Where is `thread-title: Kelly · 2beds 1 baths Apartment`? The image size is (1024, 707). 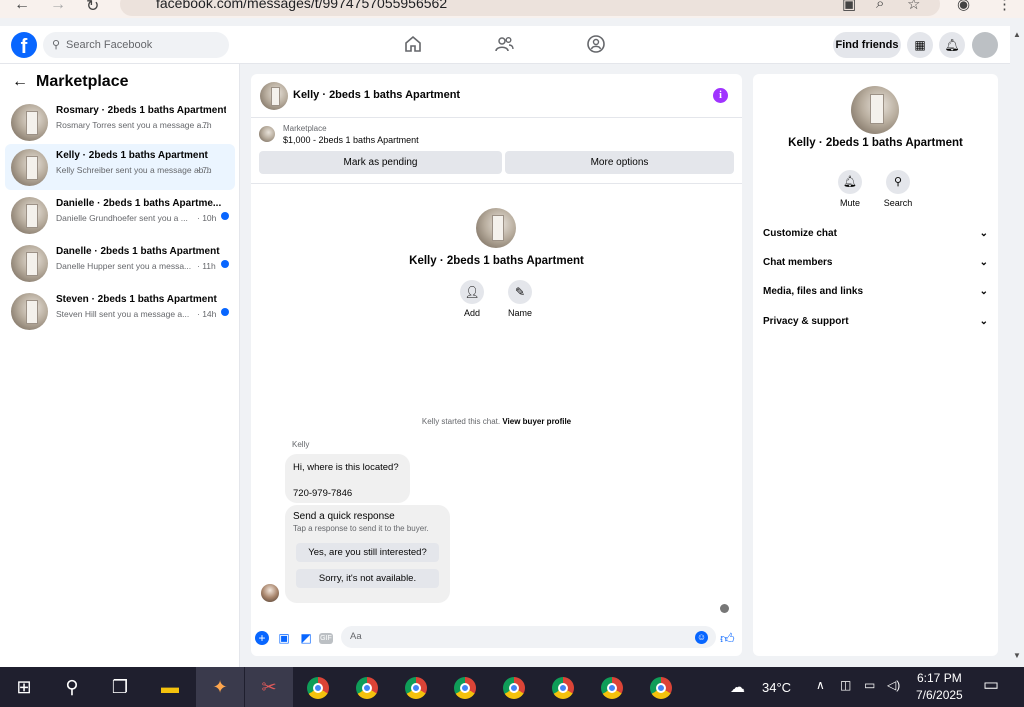 thread-title: Kelly · 2beds 1 baths Apartment is located at coordinates (132, 155).